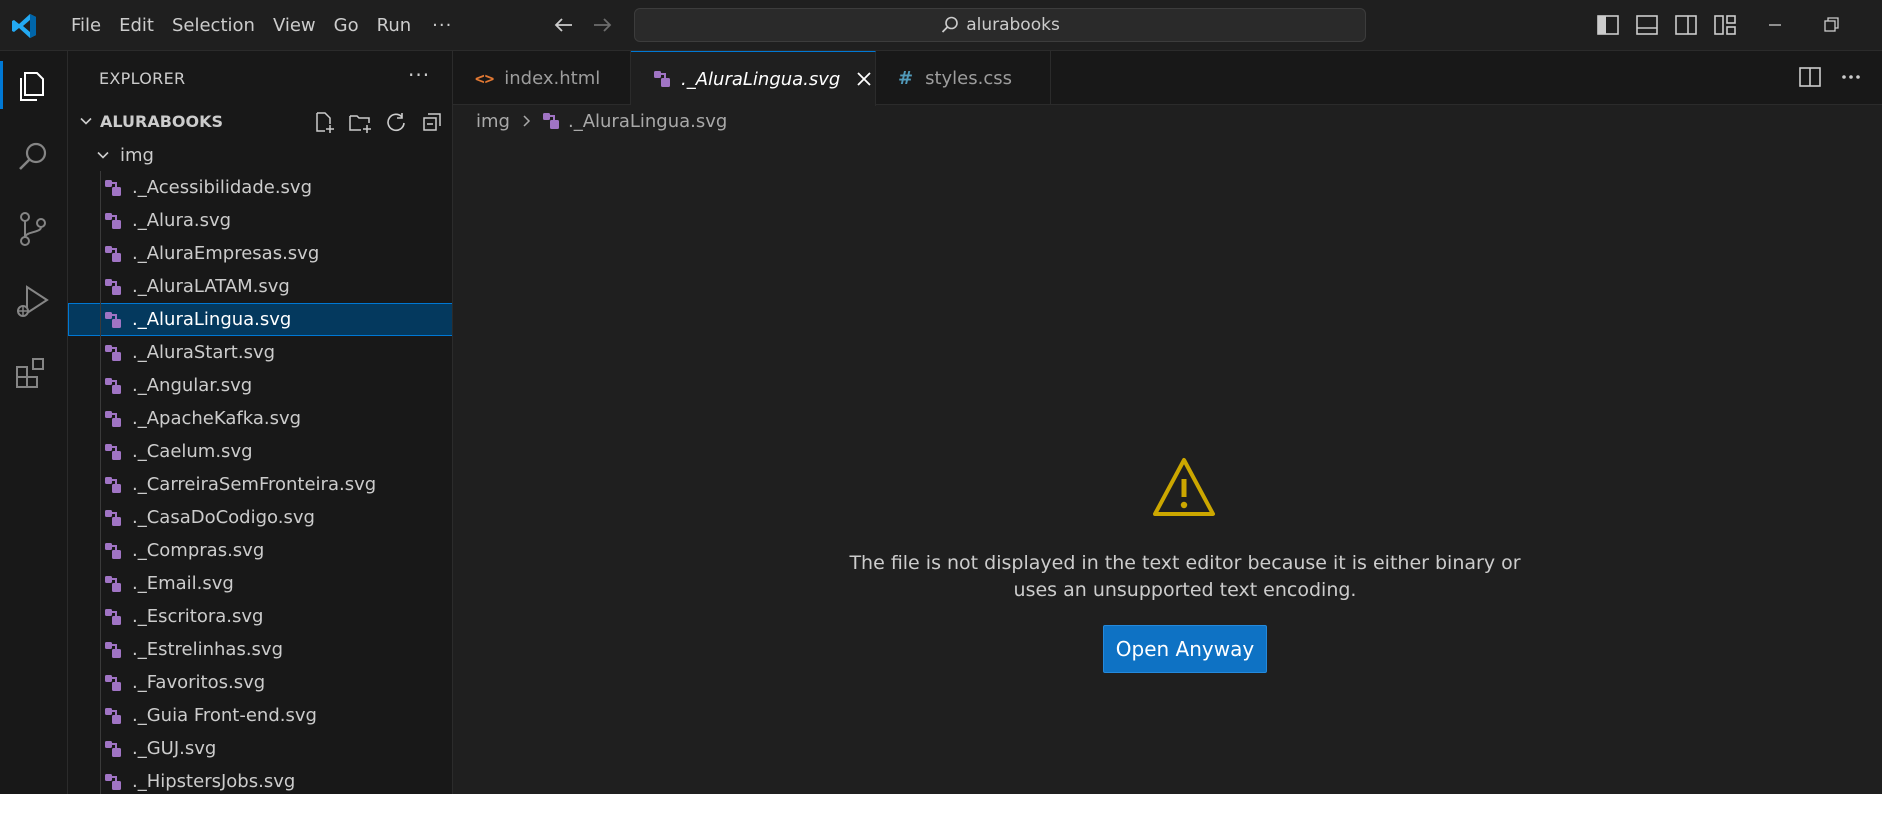 This screenshot has width=1882, height=818. What do you see at coordinates (647, 121) in the screenshot?
I see `breadcrumb-file: ._AluraLingua.svg` at bounding box center [647, 121].